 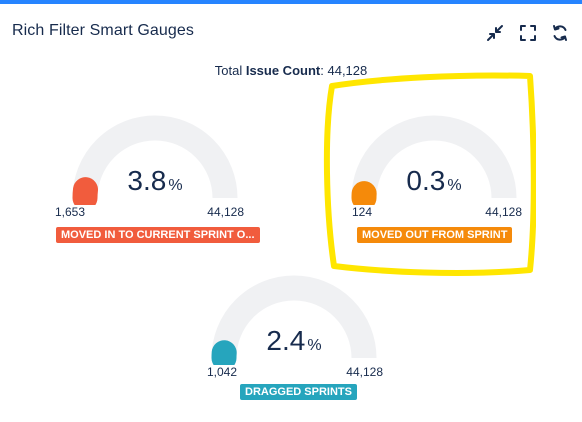 I want to click on refresh-icon, so click(x=560, y=33).